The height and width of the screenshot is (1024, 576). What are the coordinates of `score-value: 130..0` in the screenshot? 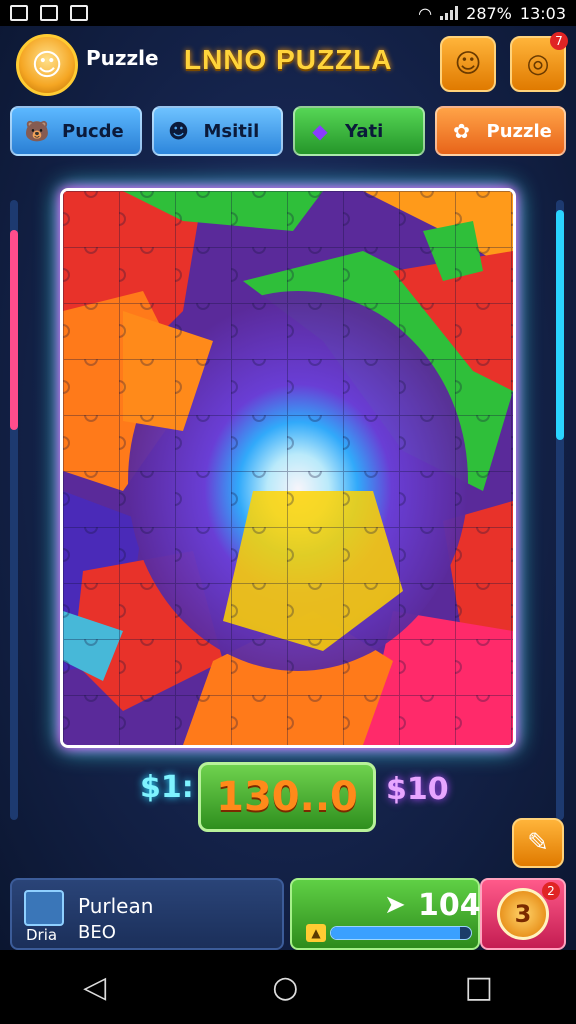 It's located at (287, 797).